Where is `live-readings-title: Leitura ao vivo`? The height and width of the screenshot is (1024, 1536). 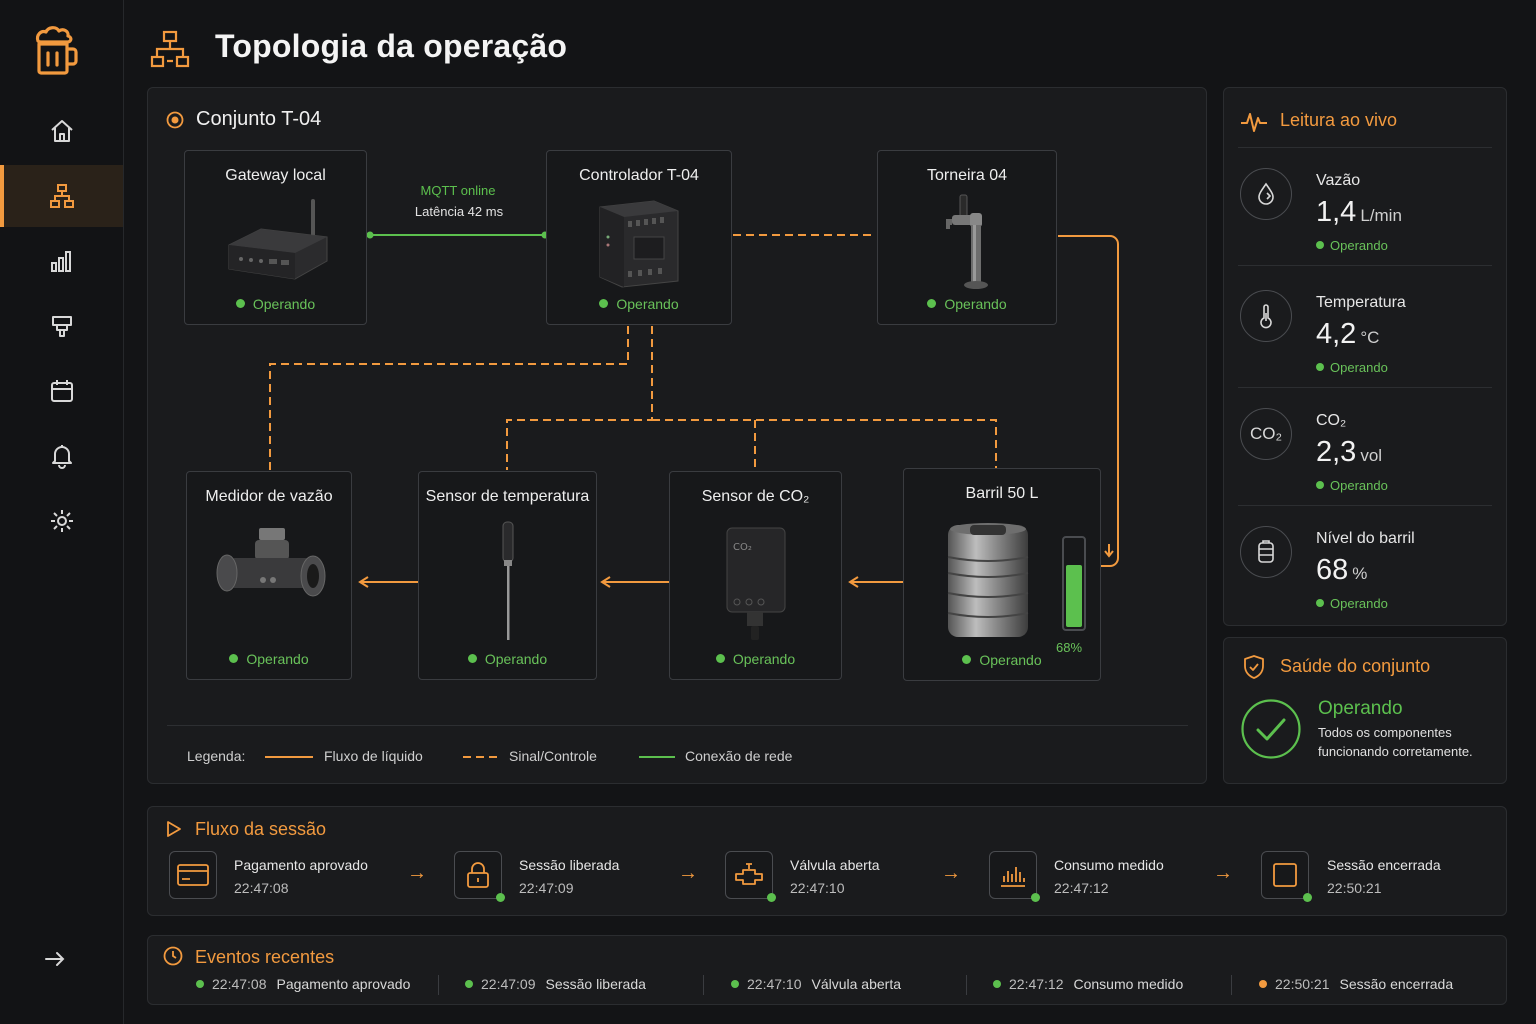
live-readings-title: Leitura ao vivo is located at coordinates (1339, 120).